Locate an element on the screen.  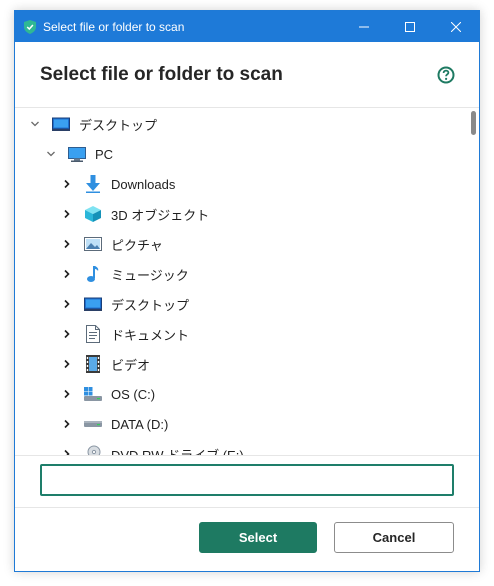
downloads-icon is located at coordinates (93, 184).